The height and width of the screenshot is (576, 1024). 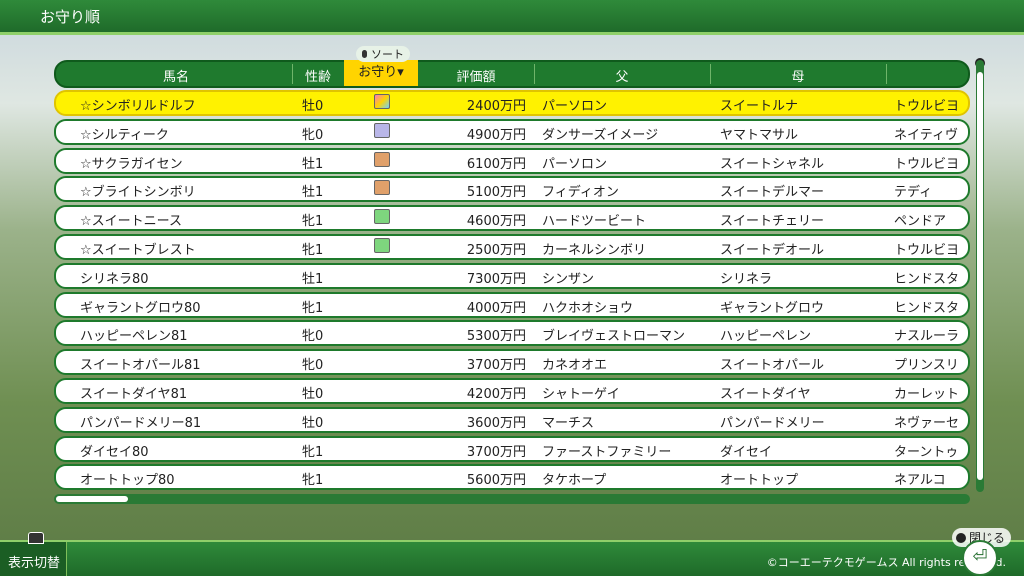 I want to click on col-name: 馬名, so click(x=176, y=75).